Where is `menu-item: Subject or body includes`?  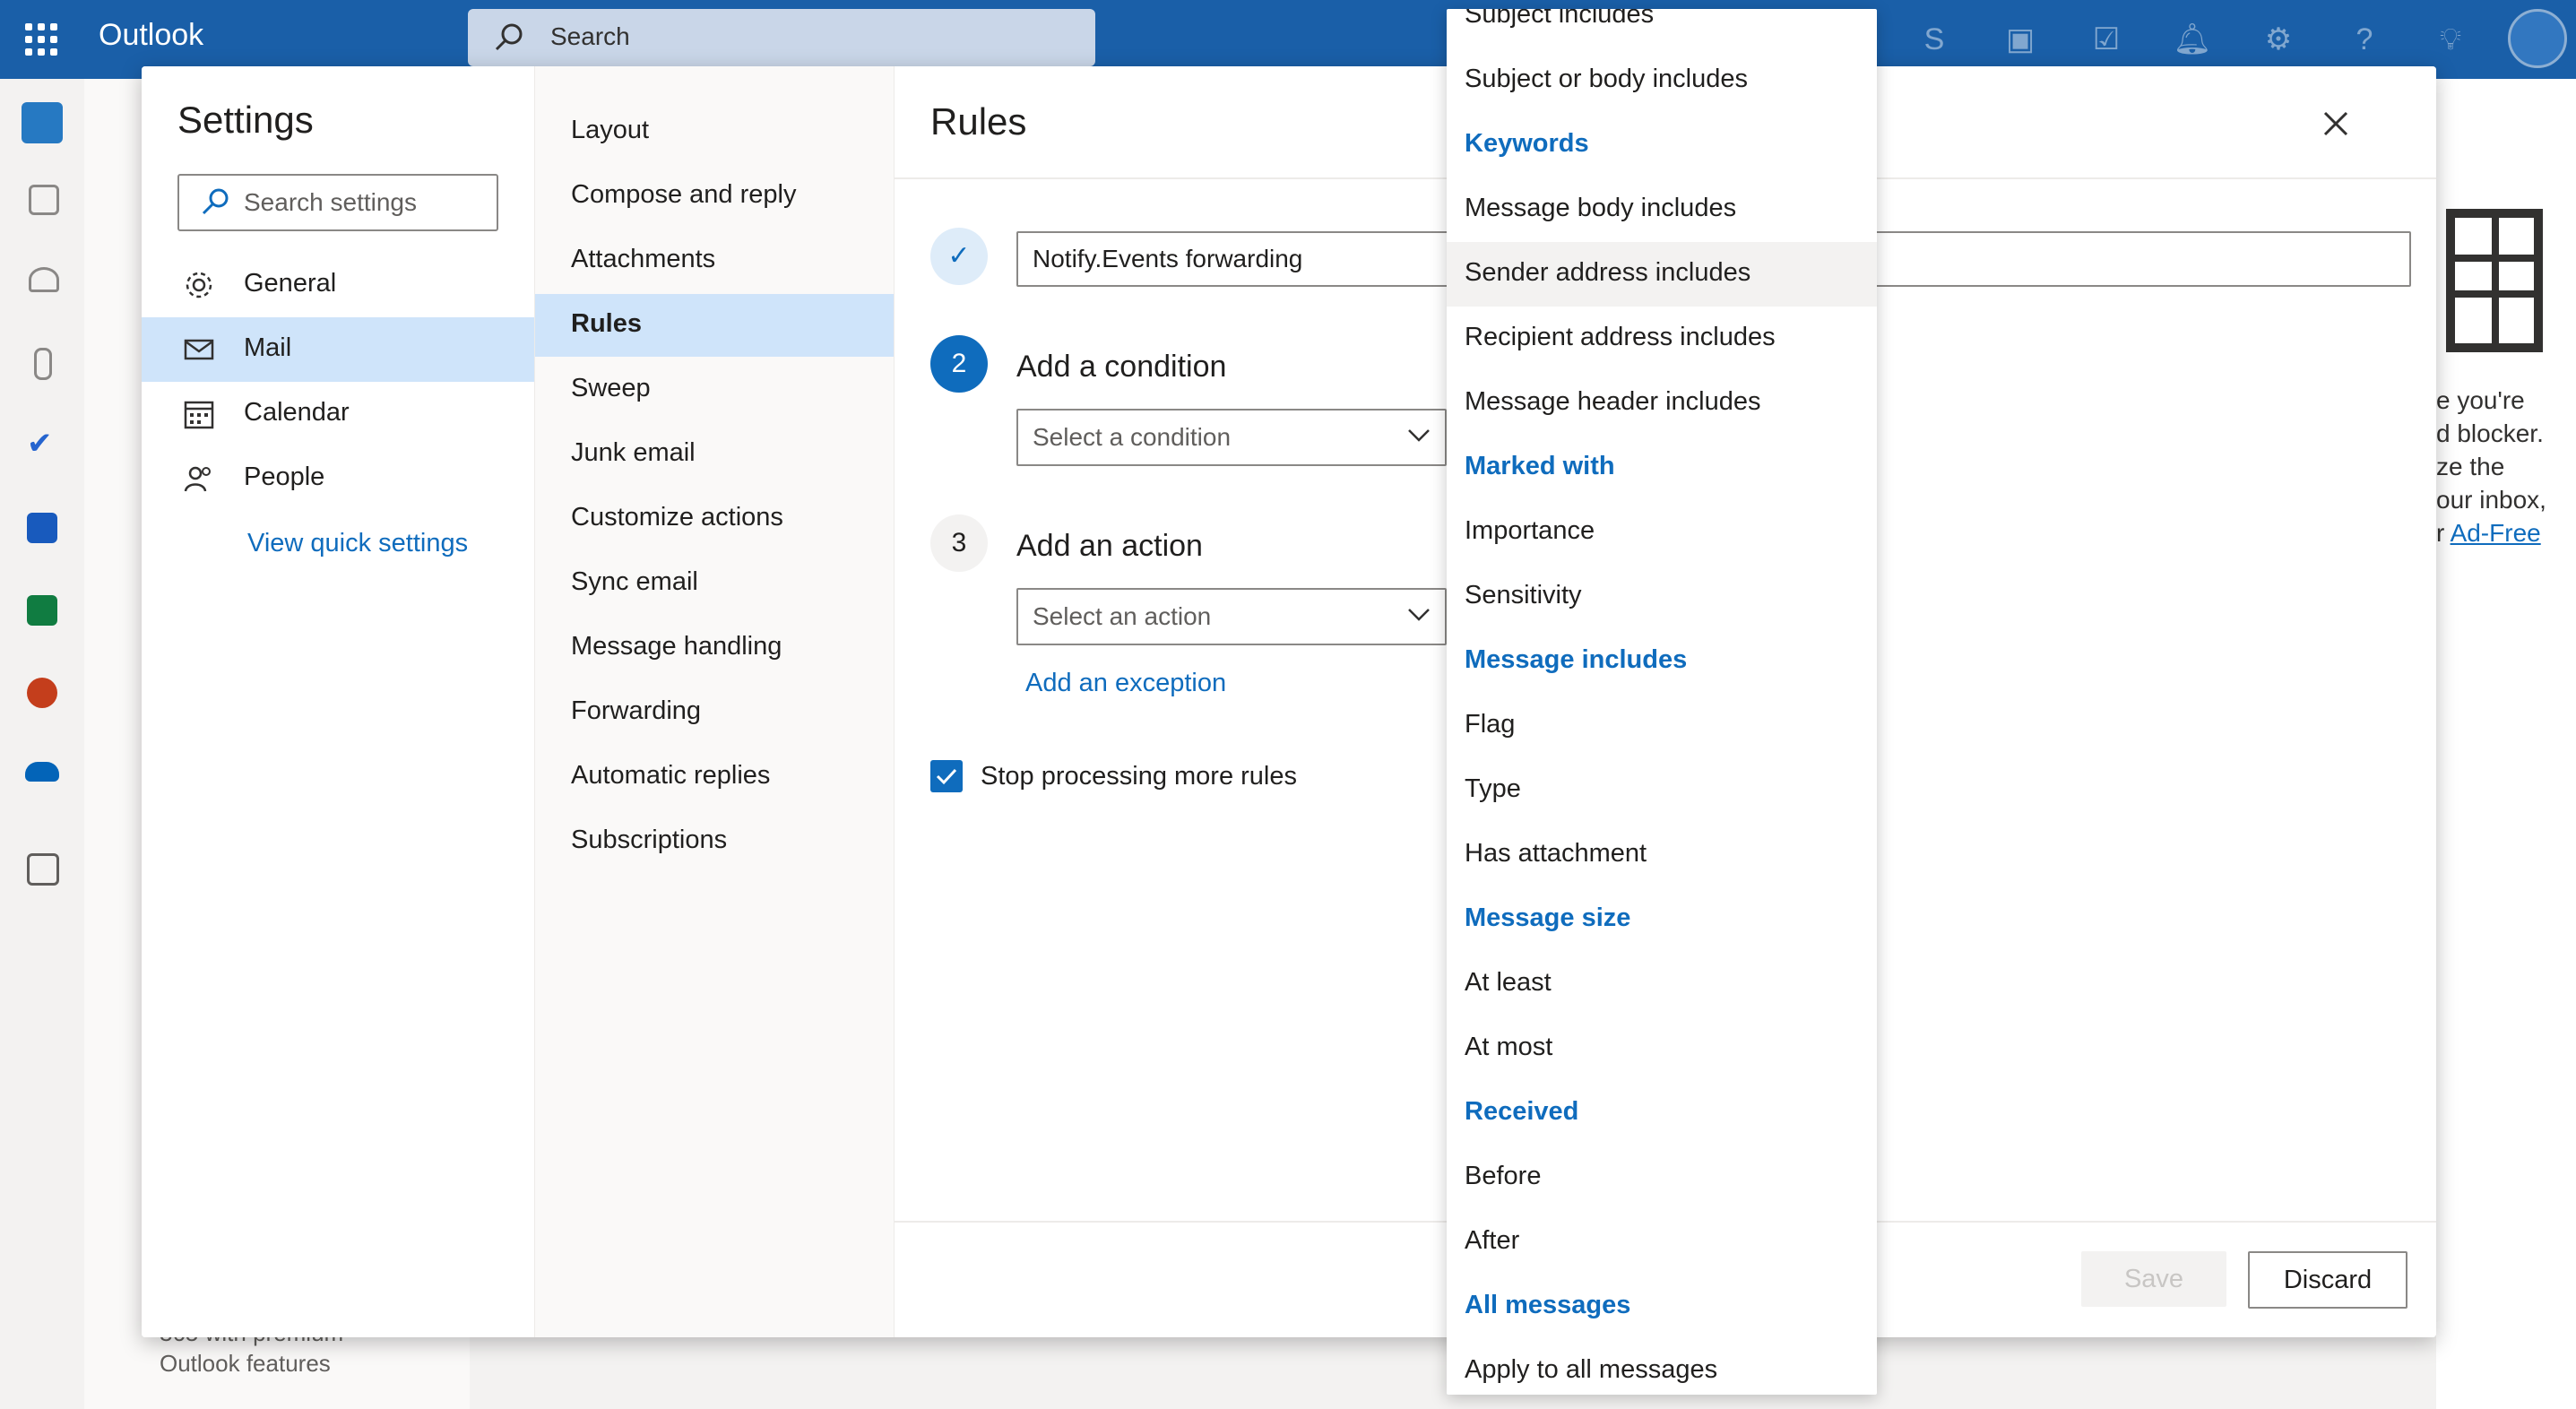 menu-item: Subject or body includes is located at coordinates (1662, 80).